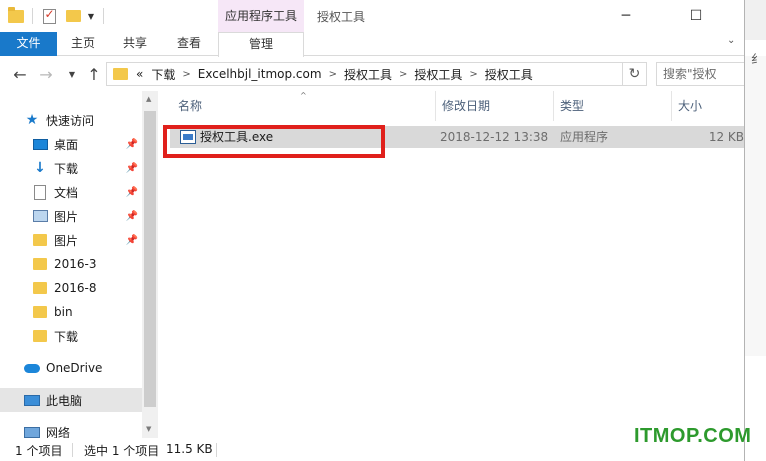 This screenshot has height=461, width=766. I want to click on scroll-up-icon: ▲, so click(148, 99).